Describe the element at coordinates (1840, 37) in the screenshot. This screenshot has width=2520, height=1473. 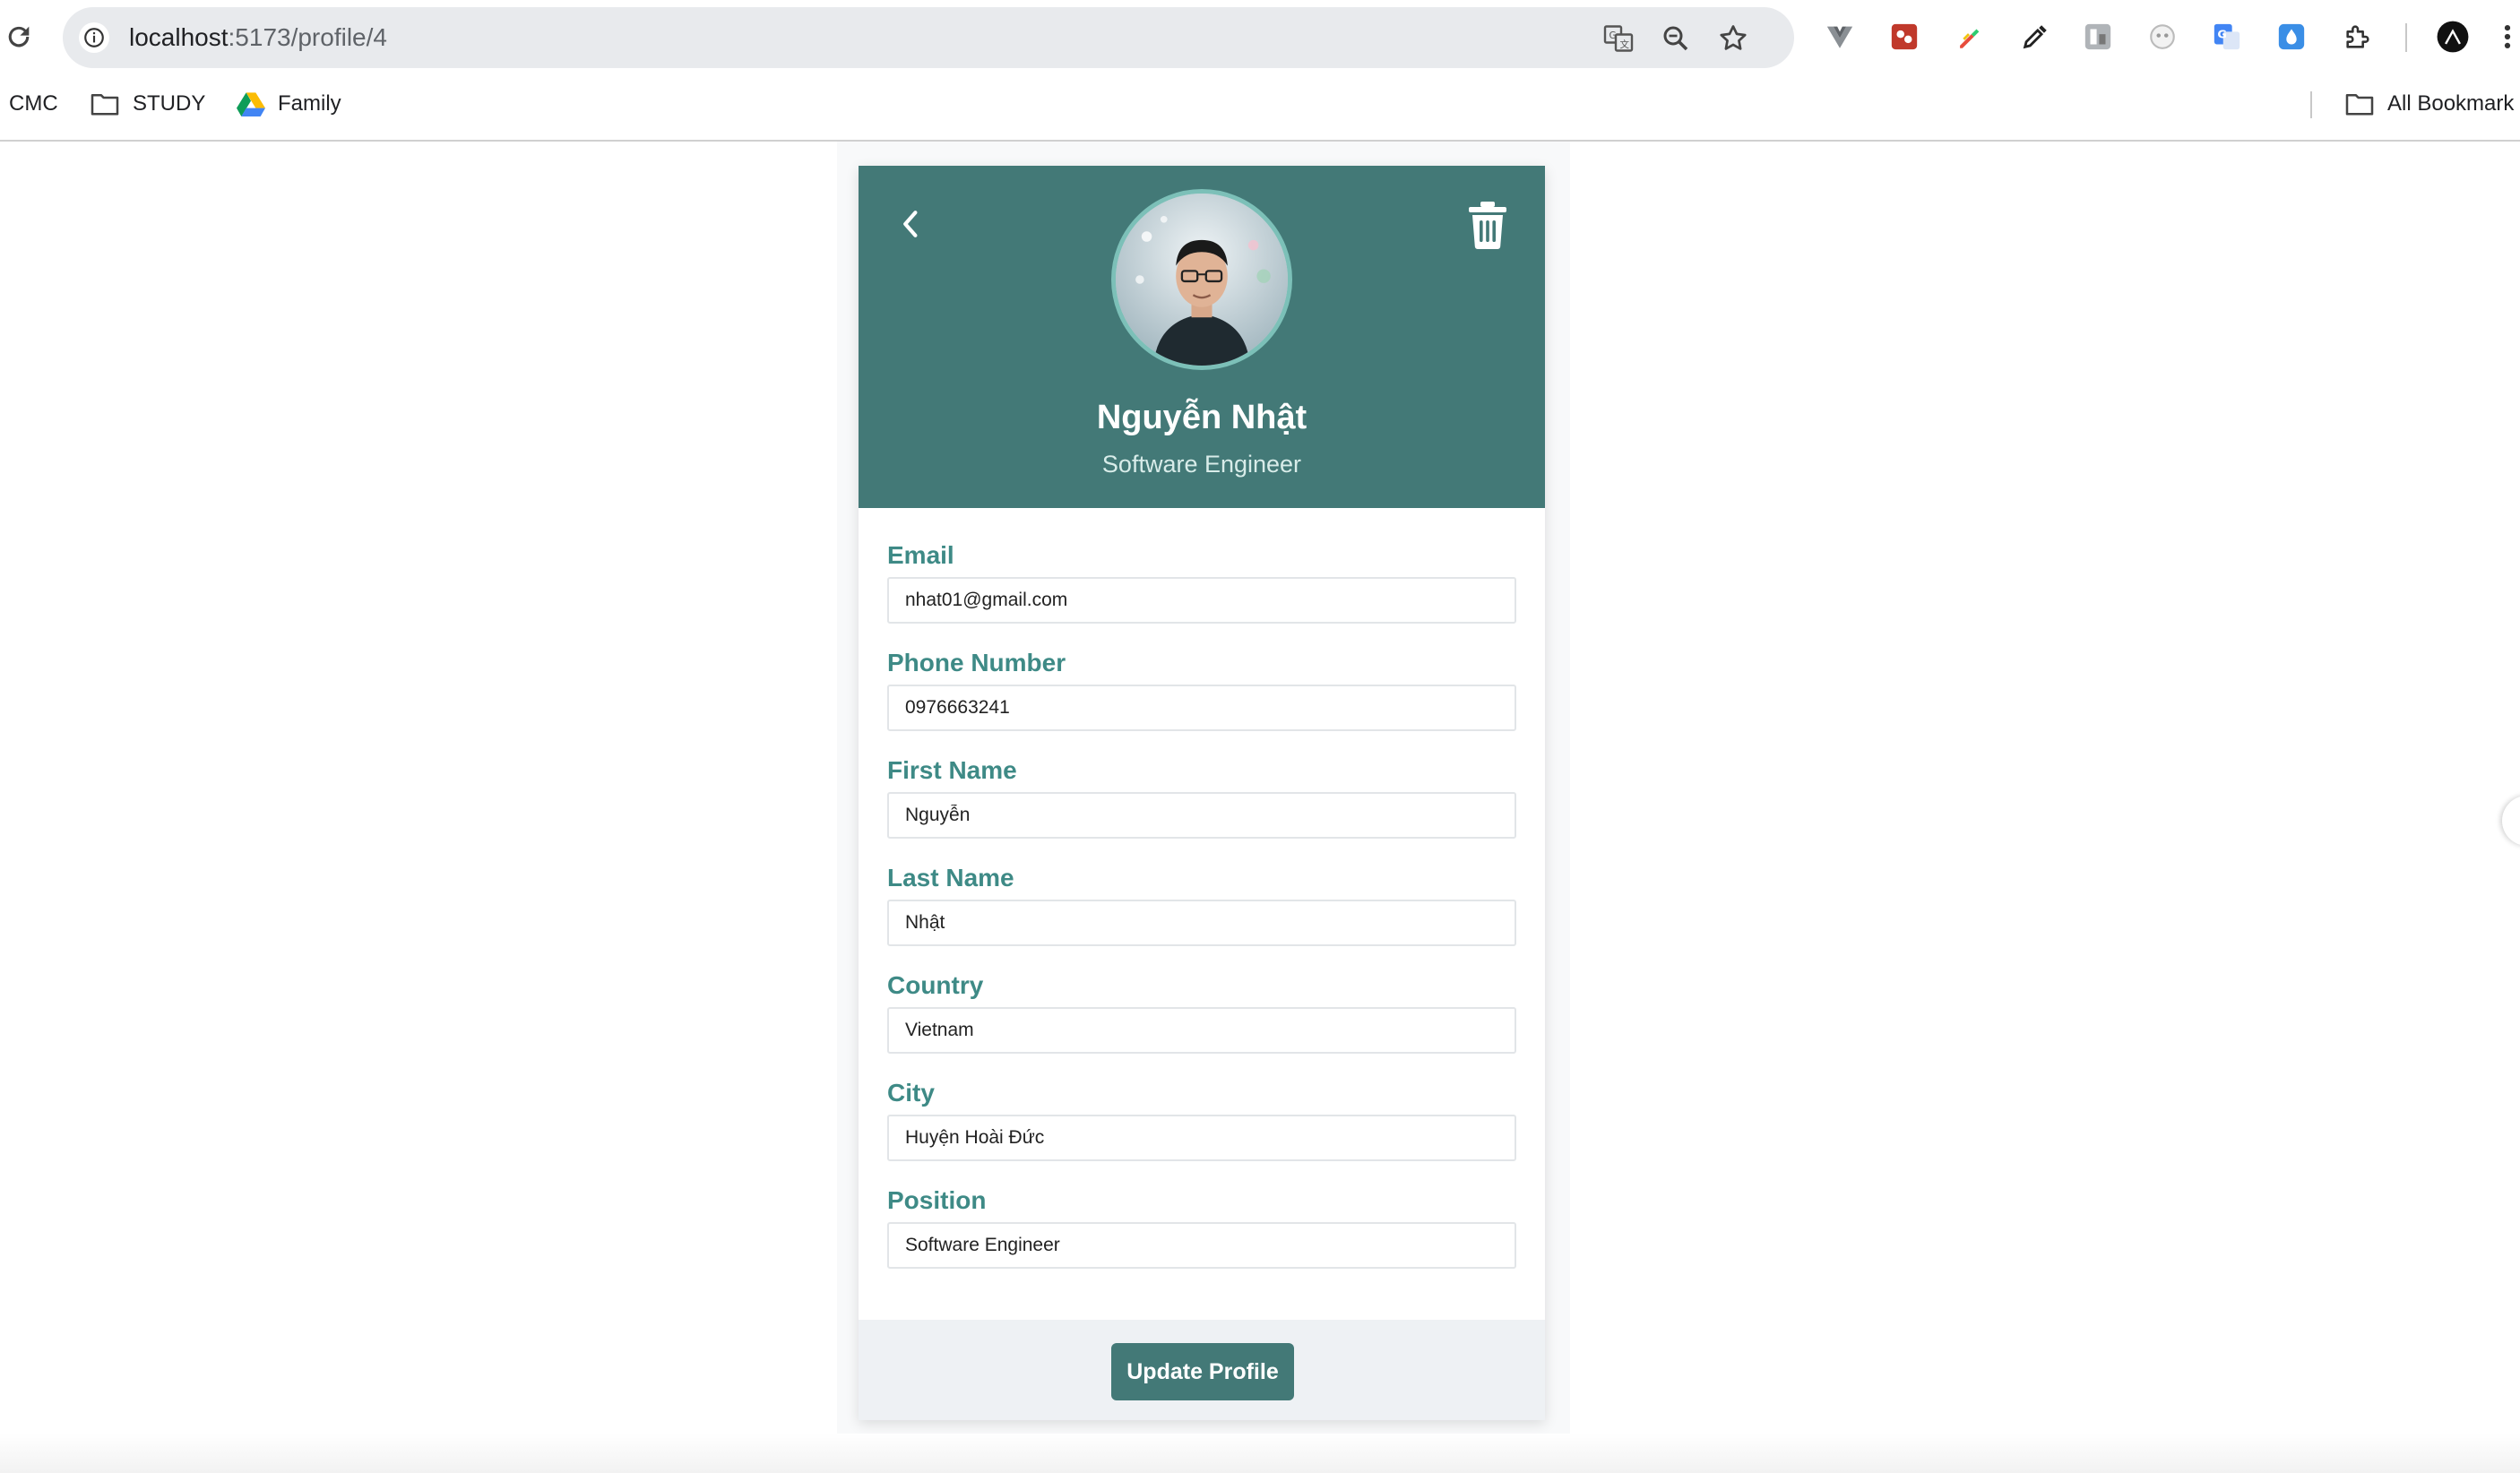
I see `vue-devtools-icon` at that location.